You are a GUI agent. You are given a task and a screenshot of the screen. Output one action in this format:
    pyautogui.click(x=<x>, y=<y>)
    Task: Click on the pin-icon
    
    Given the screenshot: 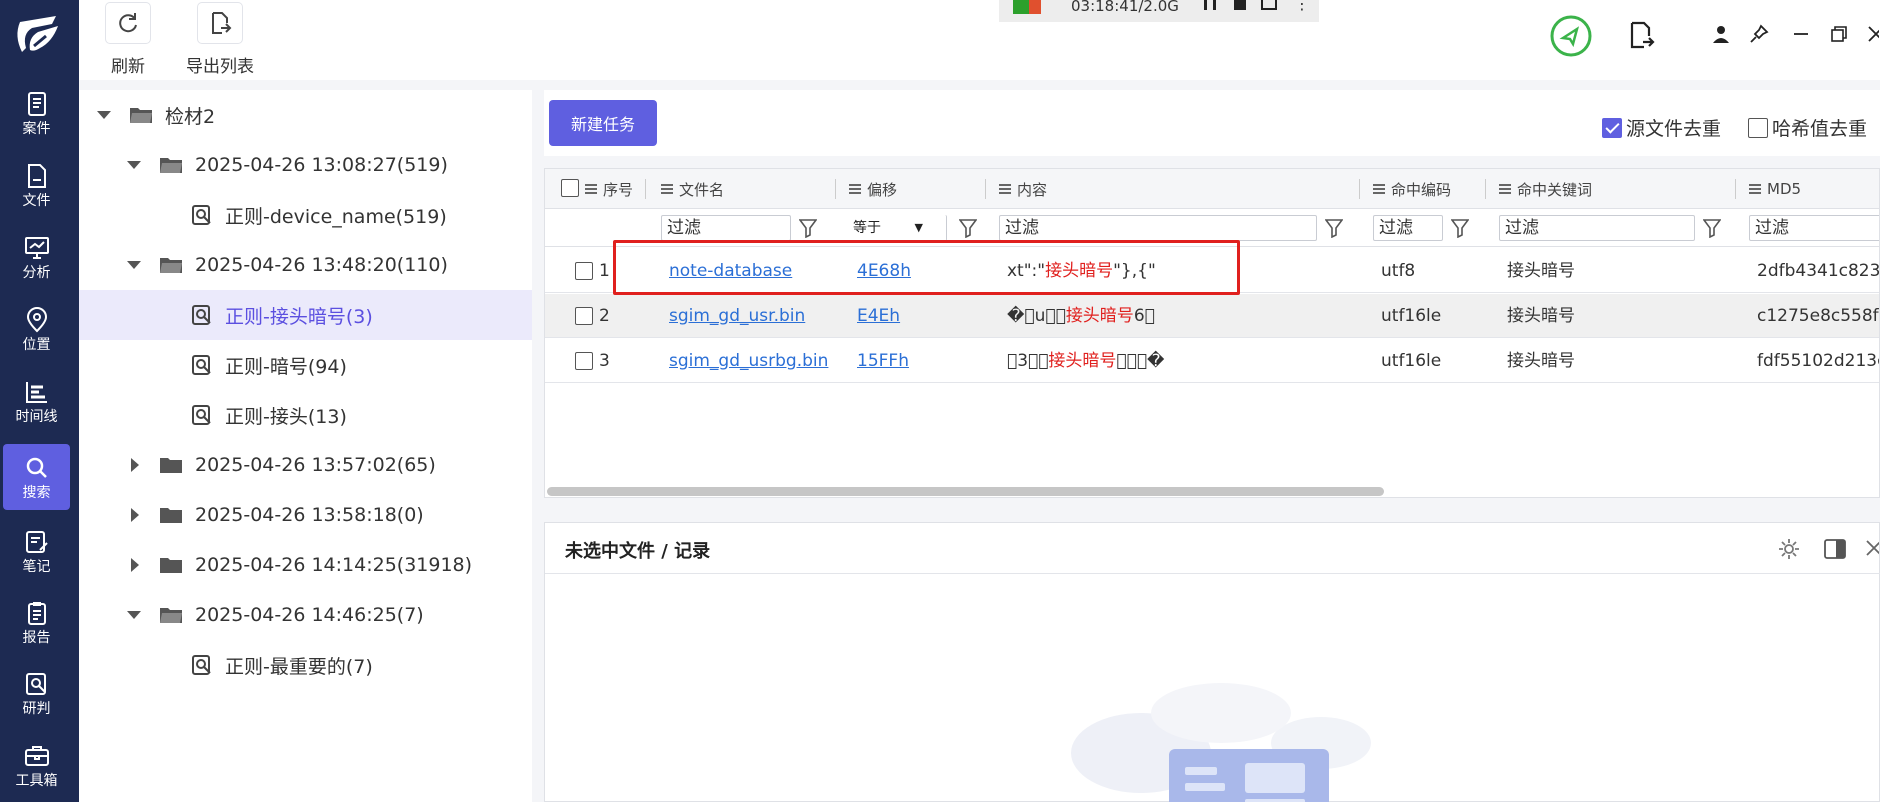 What is the action you would take?
    pyautogui.click(x=1759, y=34)
    